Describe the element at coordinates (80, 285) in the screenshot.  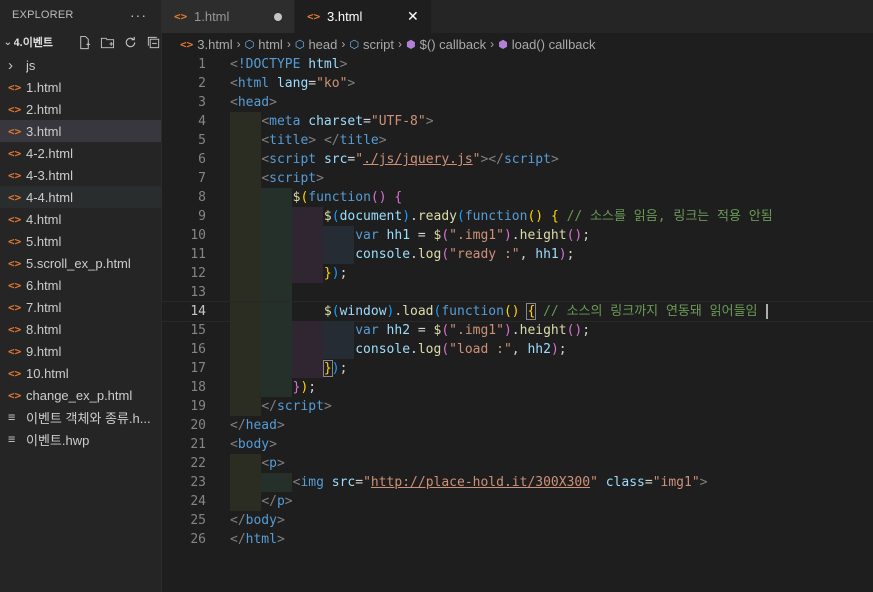
I see `tree-file-item: <> 6.html` at that location.